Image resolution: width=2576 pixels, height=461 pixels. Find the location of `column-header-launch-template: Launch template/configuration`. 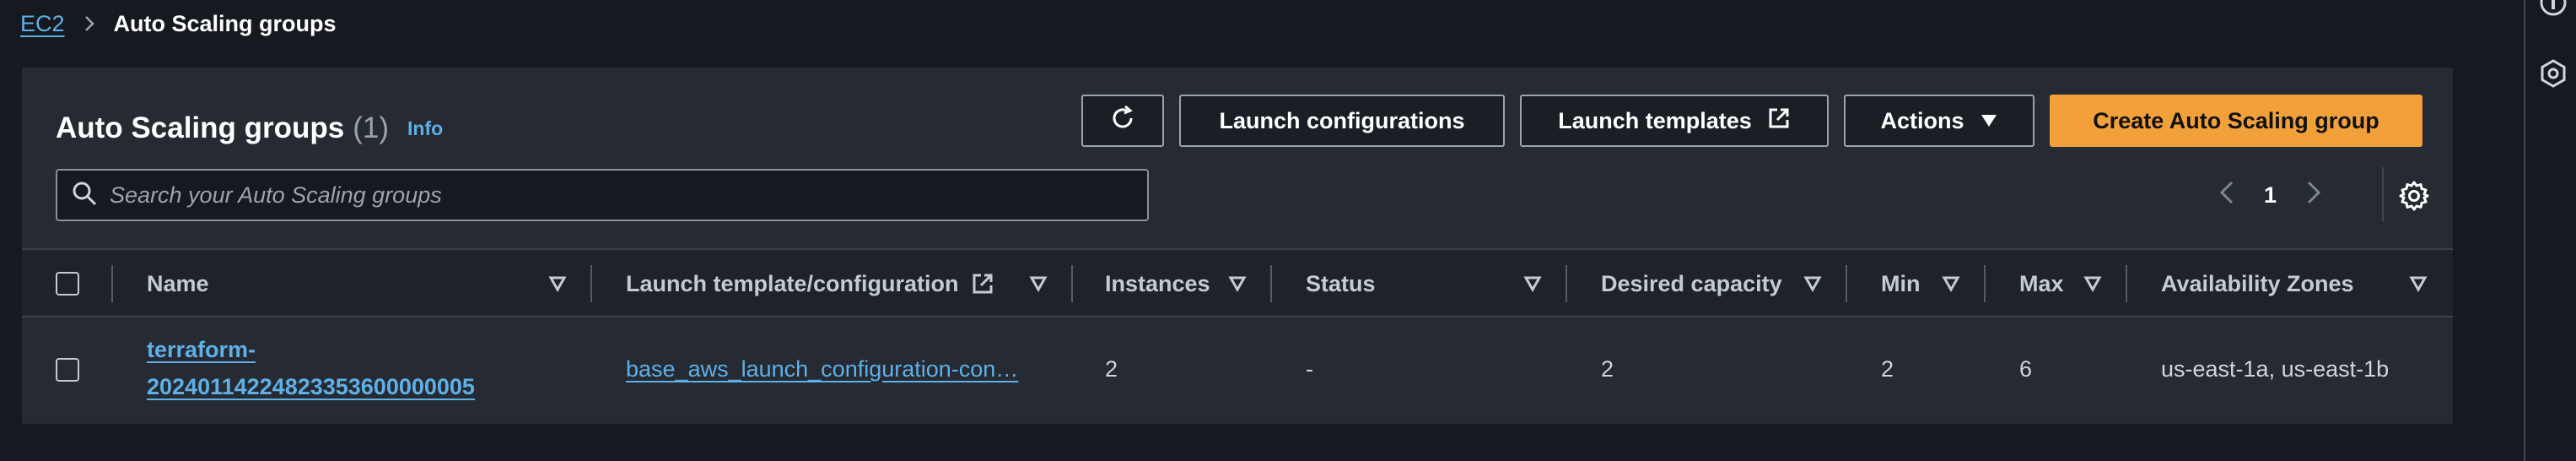

column-header-launch-template: Launch template/configuration is located at coordinates (810, 283).